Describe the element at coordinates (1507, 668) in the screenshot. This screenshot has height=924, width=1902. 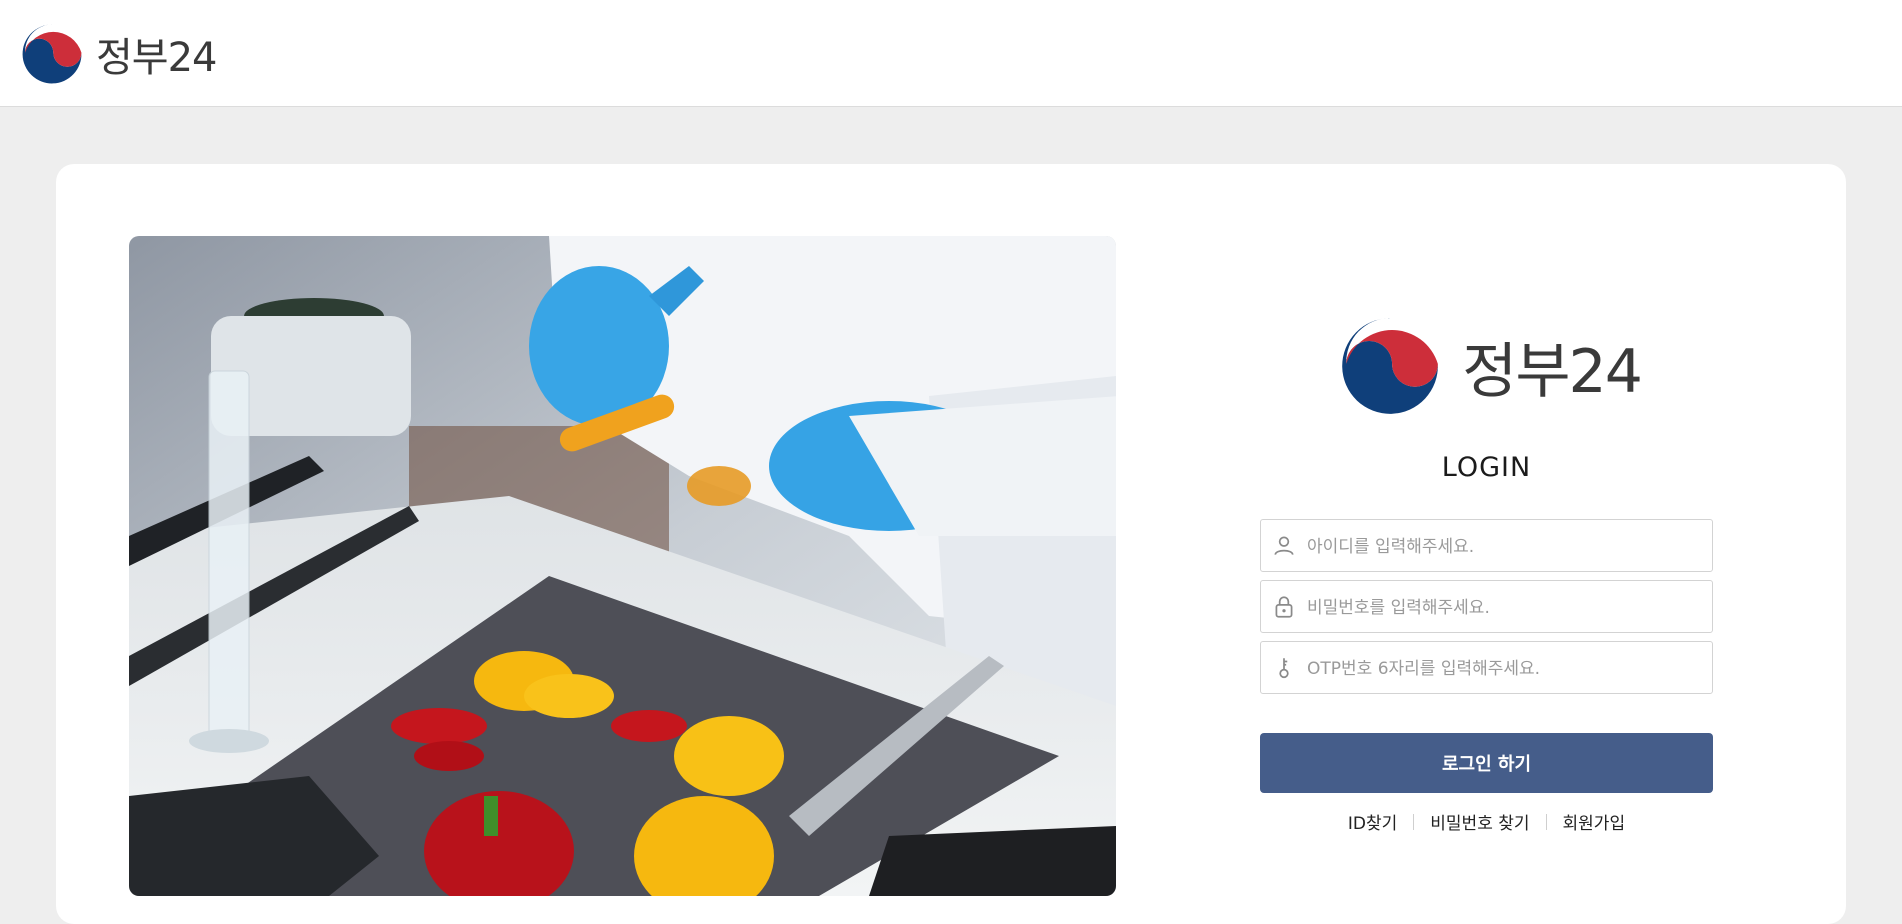
I see `otp-input` at that location.